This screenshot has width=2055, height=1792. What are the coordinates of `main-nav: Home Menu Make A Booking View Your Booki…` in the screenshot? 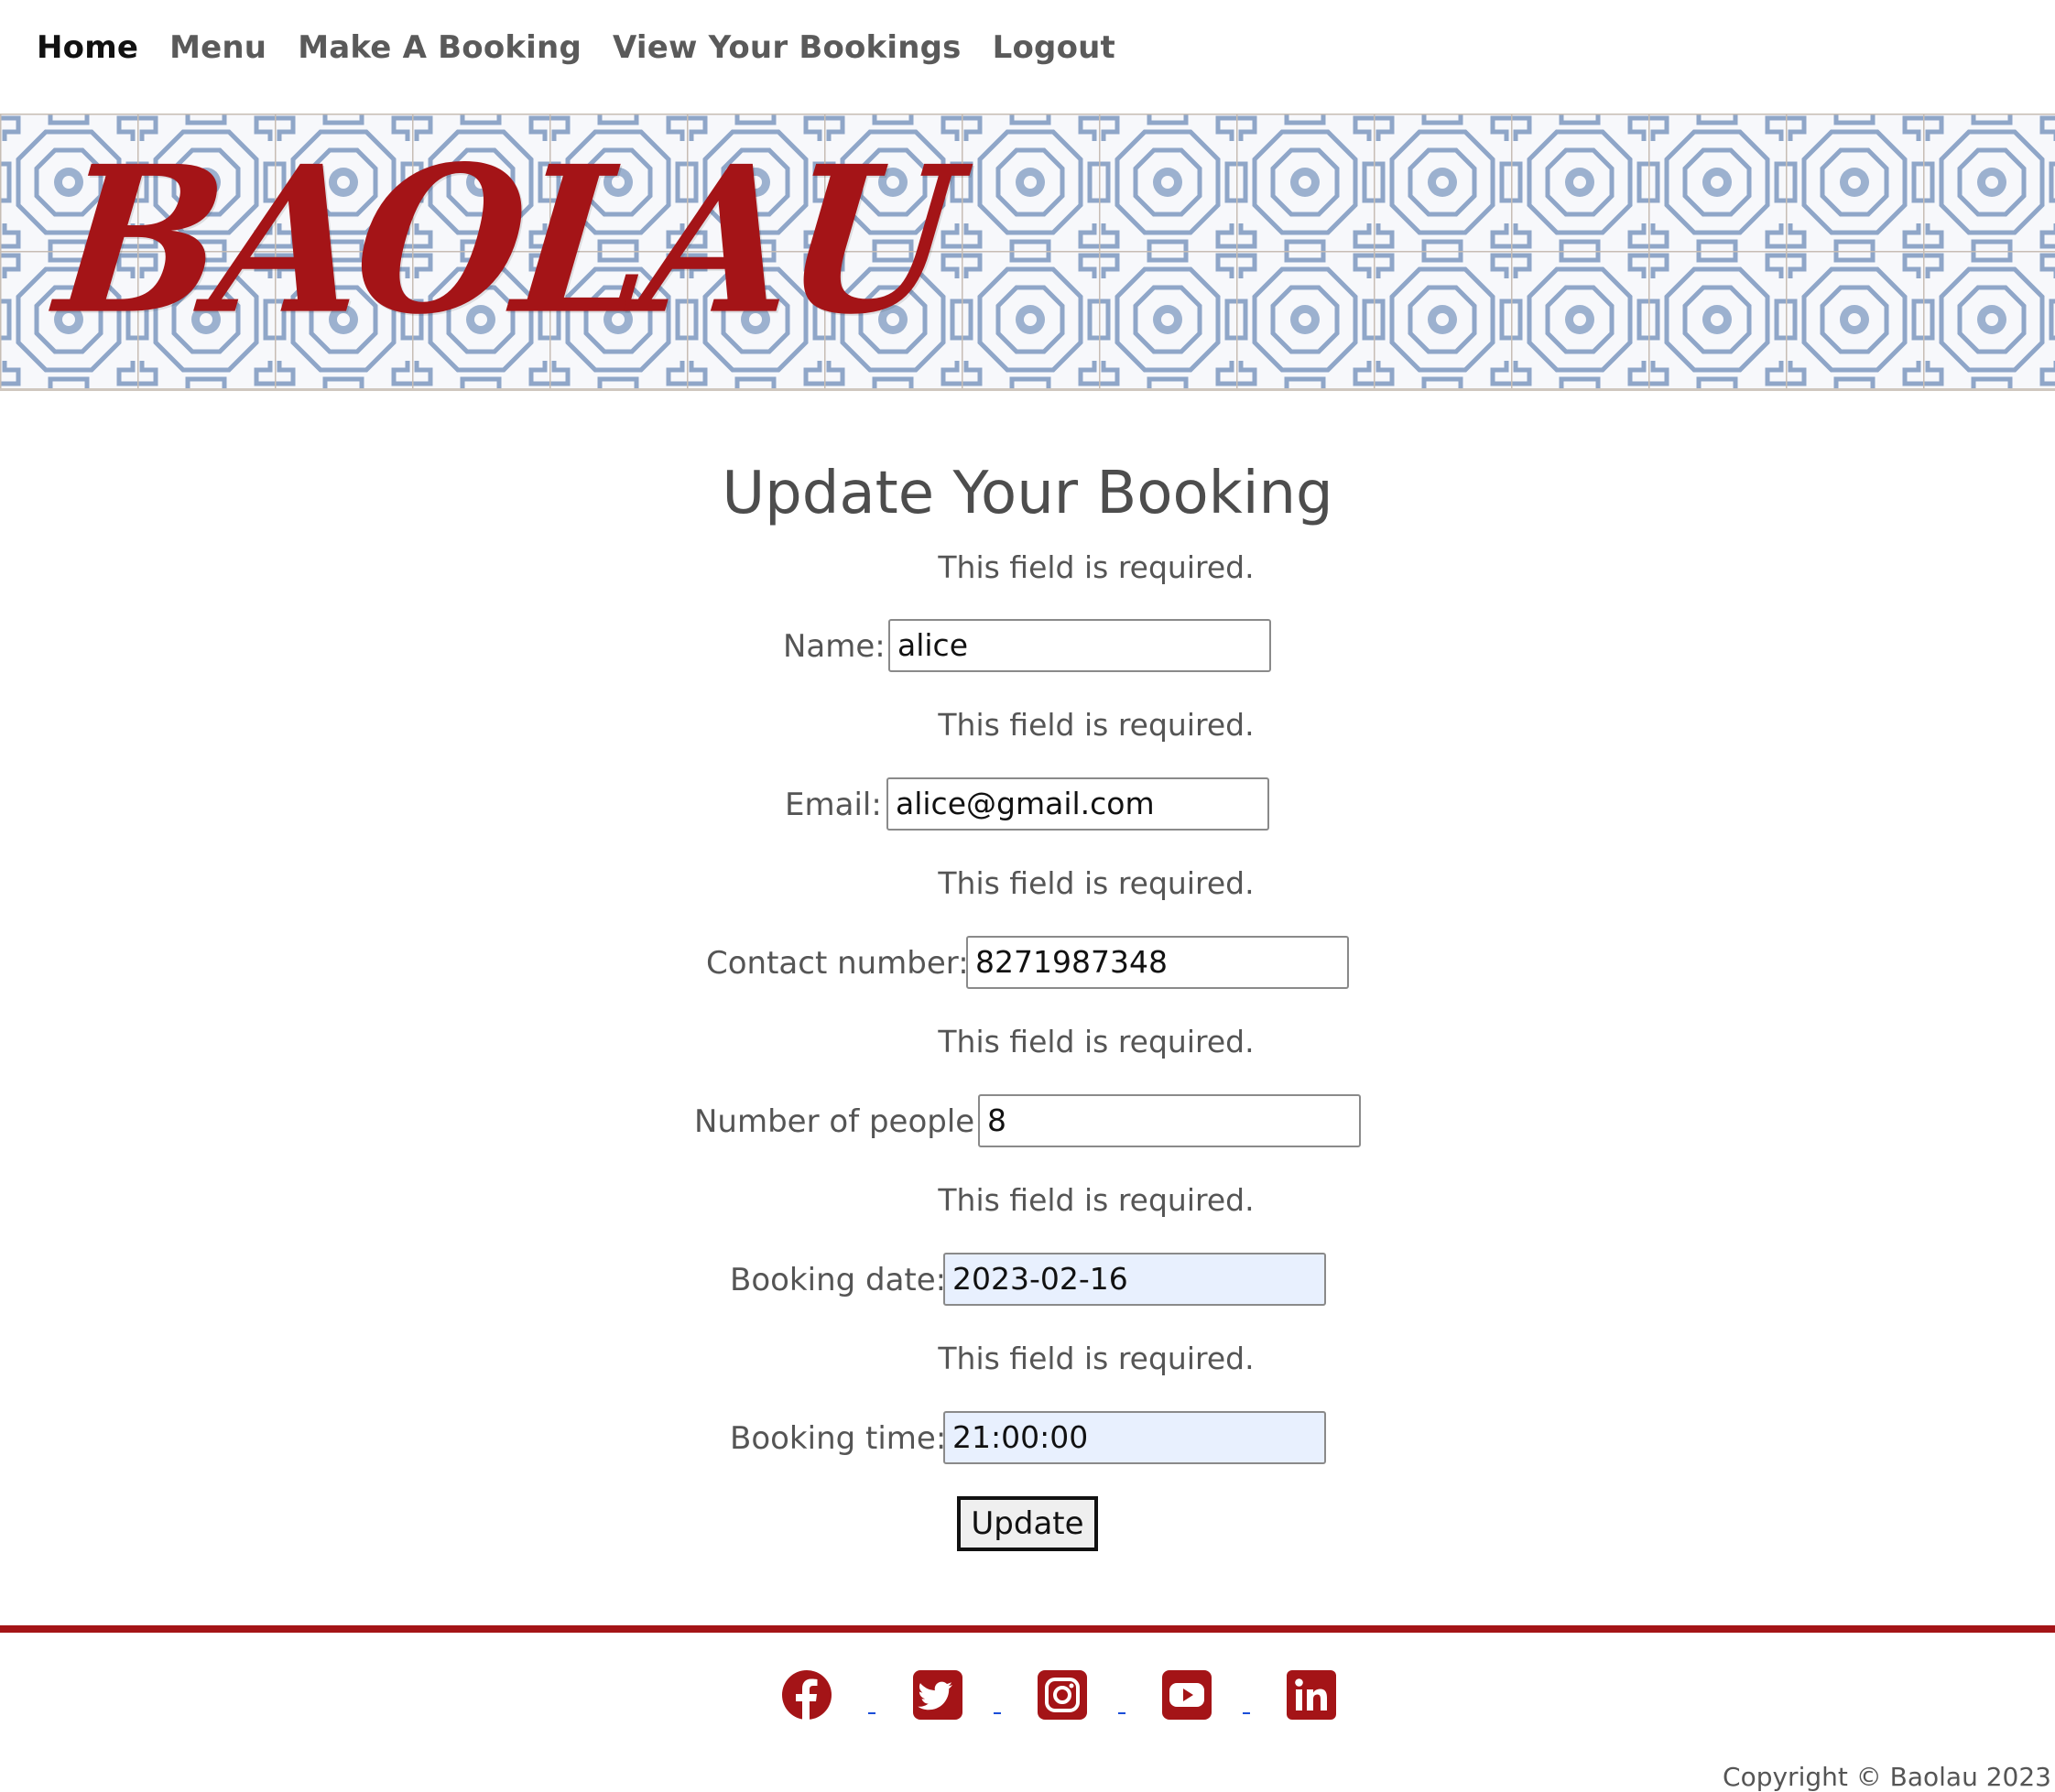 It's located at (576, 47).